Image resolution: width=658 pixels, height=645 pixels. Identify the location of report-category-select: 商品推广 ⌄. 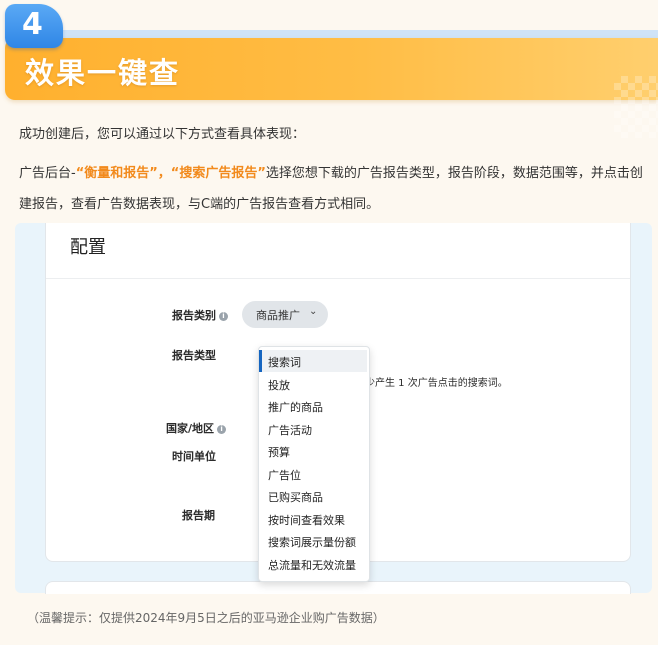
(285, 314).